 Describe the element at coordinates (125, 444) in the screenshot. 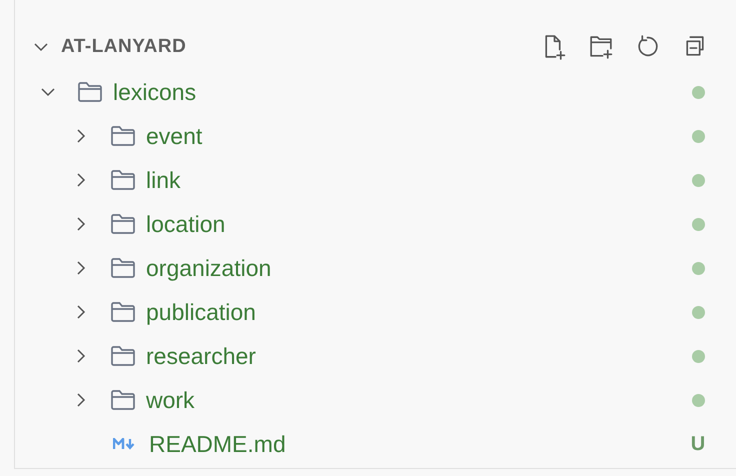

I see `markdown-icon` at that location.